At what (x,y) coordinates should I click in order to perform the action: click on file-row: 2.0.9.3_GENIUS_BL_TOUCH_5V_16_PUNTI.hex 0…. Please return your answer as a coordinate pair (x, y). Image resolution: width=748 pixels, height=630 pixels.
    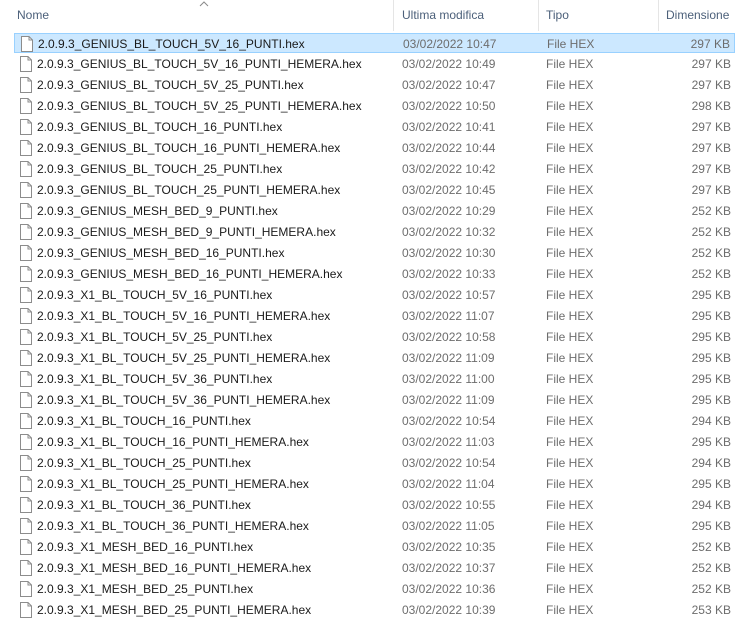
    Looking at the image, I should click on (374, 43).